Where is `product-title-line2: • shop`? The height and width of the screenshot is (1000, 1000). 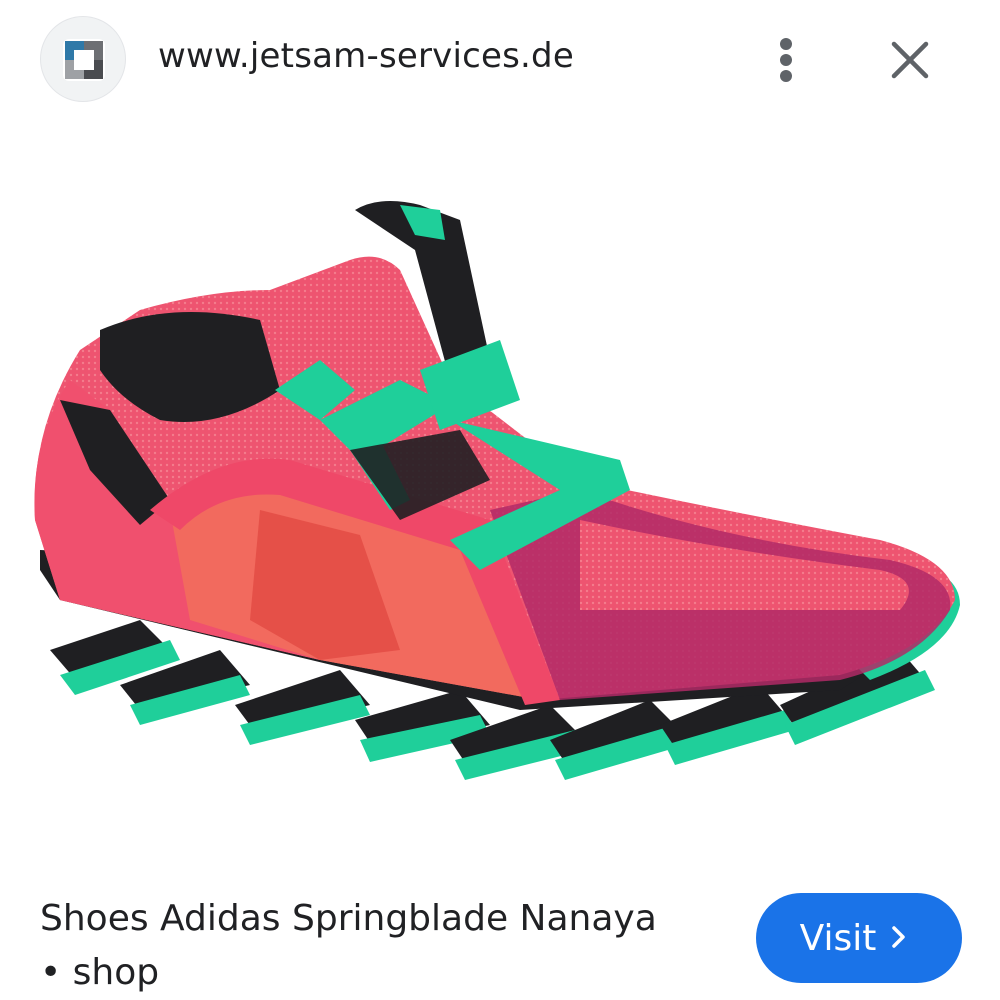
product-title-line2: • shop is located at coordinates (100, 972).